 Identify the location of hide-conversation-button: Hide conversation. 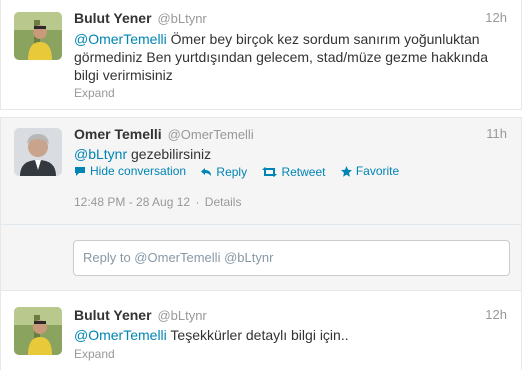
(130, 171).